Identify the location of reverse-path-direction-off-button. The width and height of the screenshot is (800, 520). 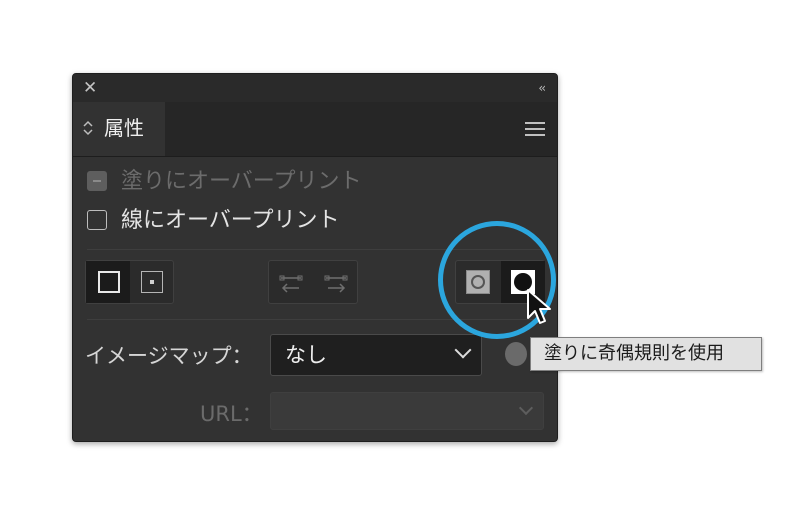
(291, 282).